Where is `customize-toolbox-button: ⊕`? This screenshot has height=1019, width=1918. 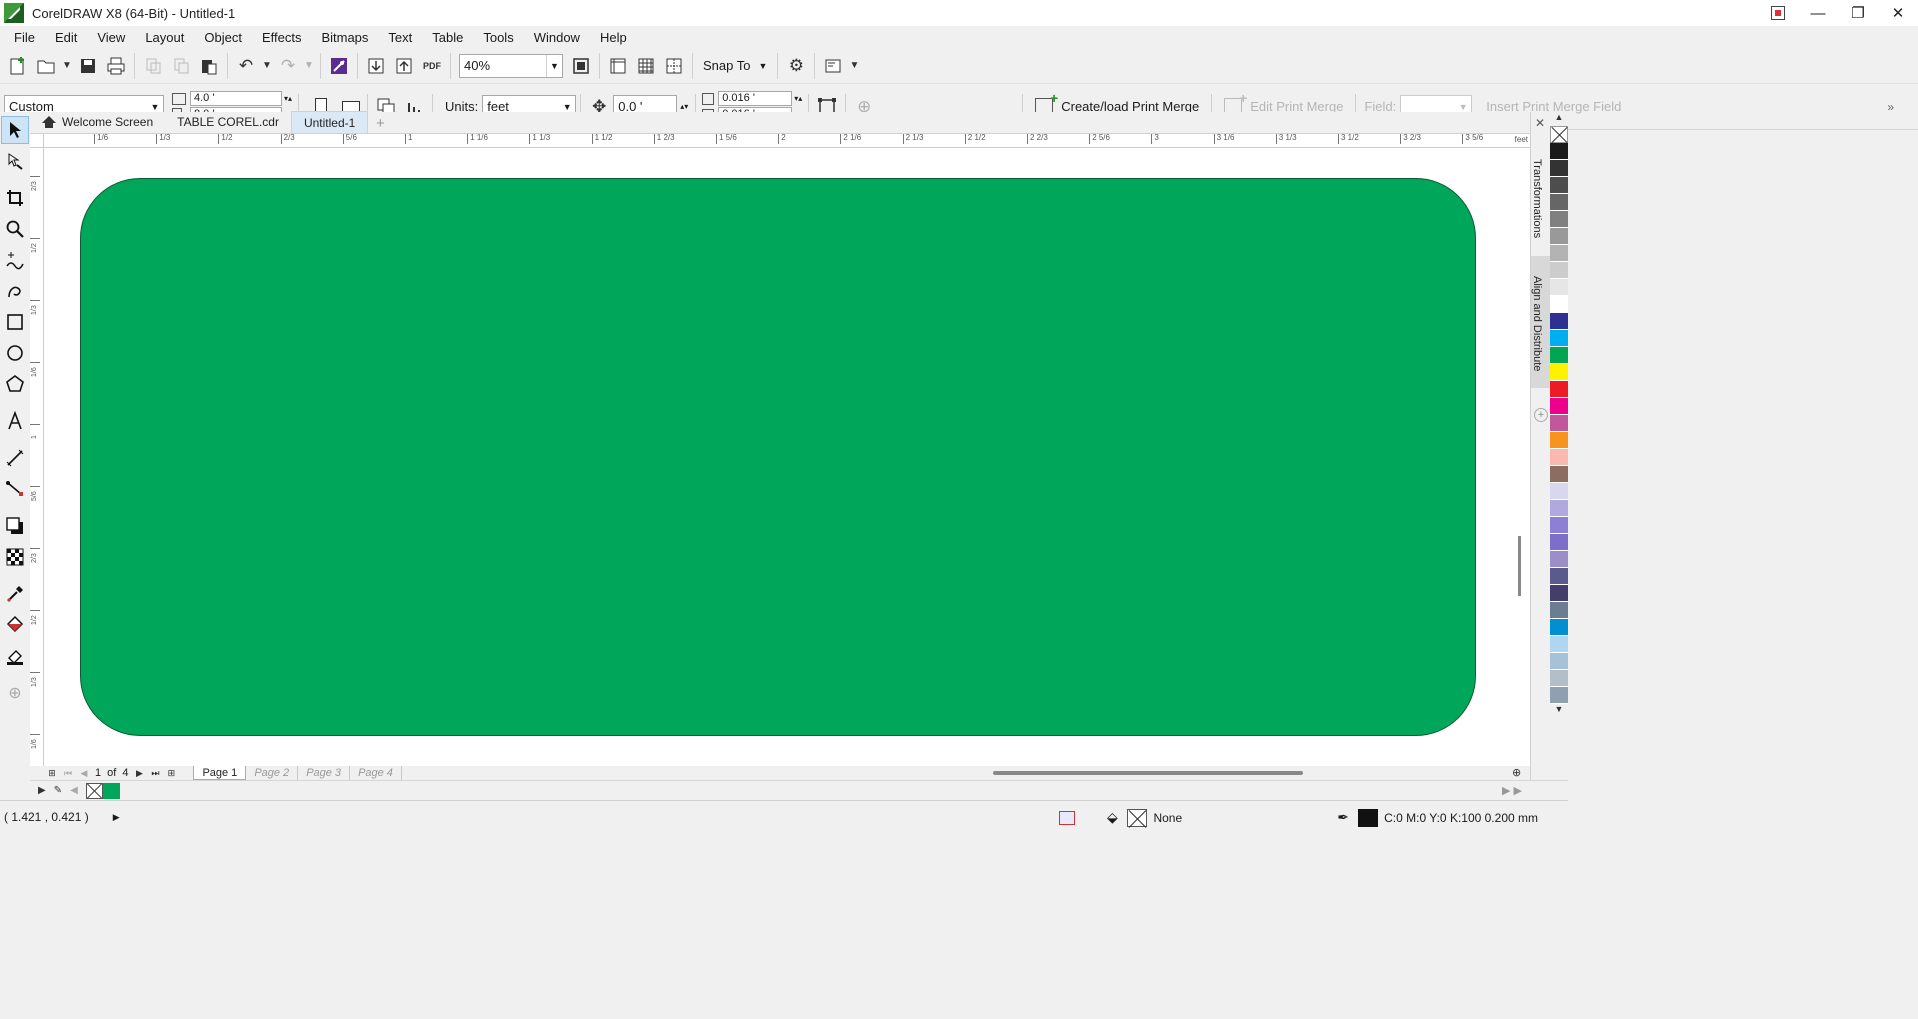
customize-toolbox-button: ⊕ is located at coordinates (15, 693).